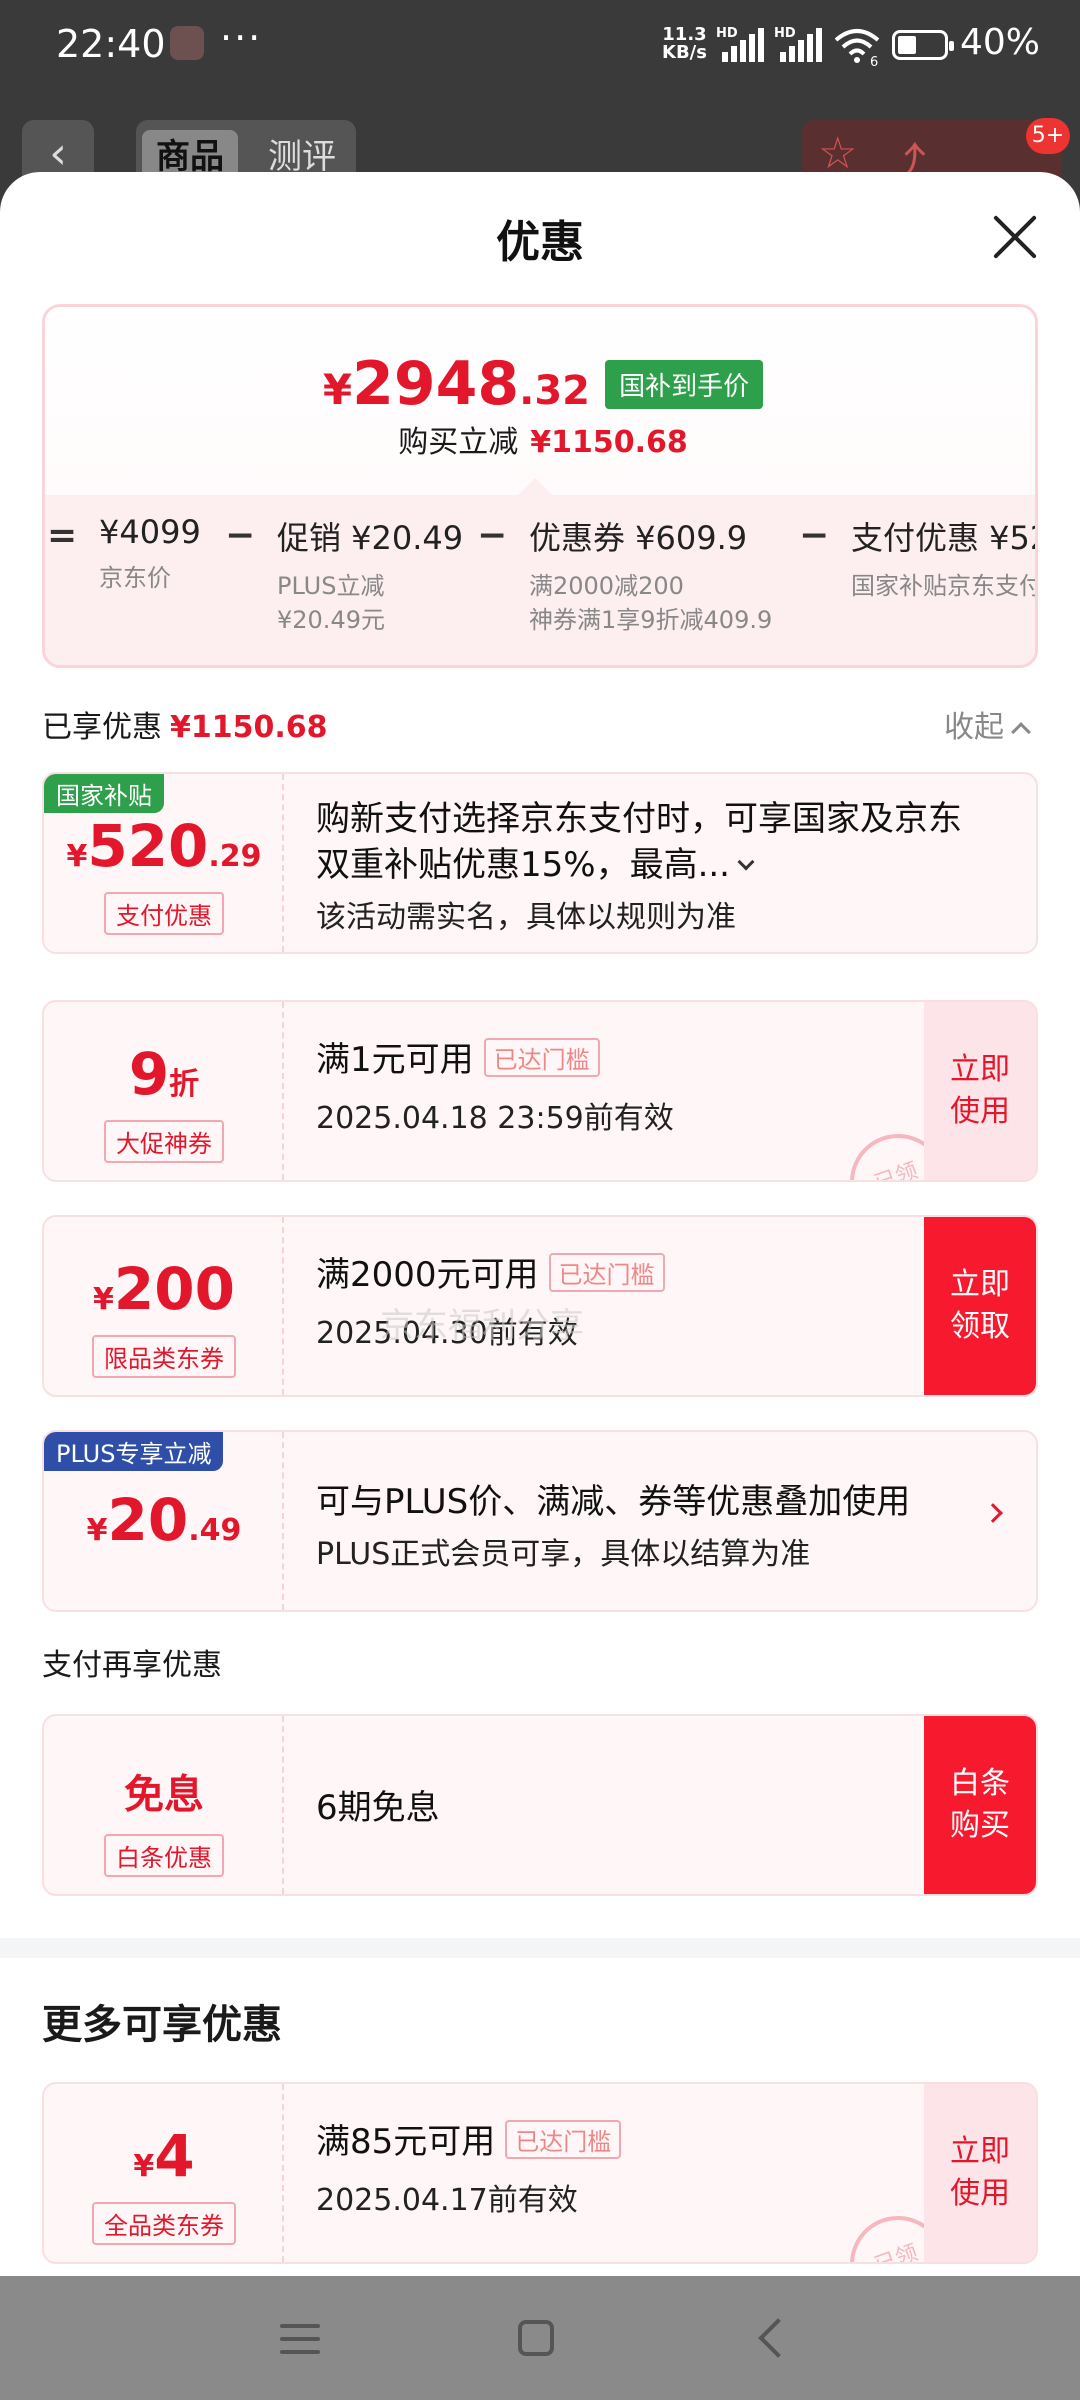  What do you see at coordinates (536, 2338) in the screenshot?
I see `home-icon` at bounding box center [536, 2338].